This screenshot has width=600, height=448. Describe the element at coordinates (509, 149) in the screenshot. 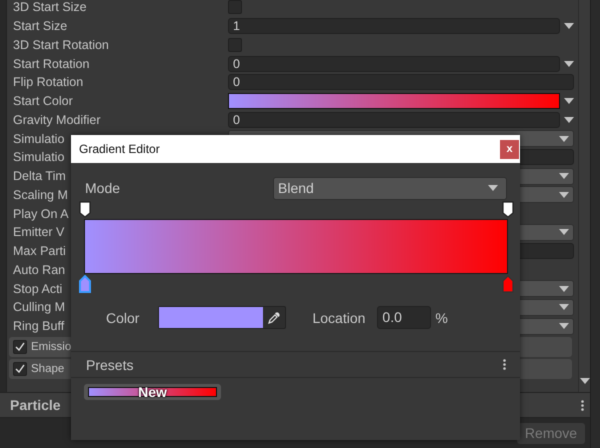

I see `close-button: x` at that location.